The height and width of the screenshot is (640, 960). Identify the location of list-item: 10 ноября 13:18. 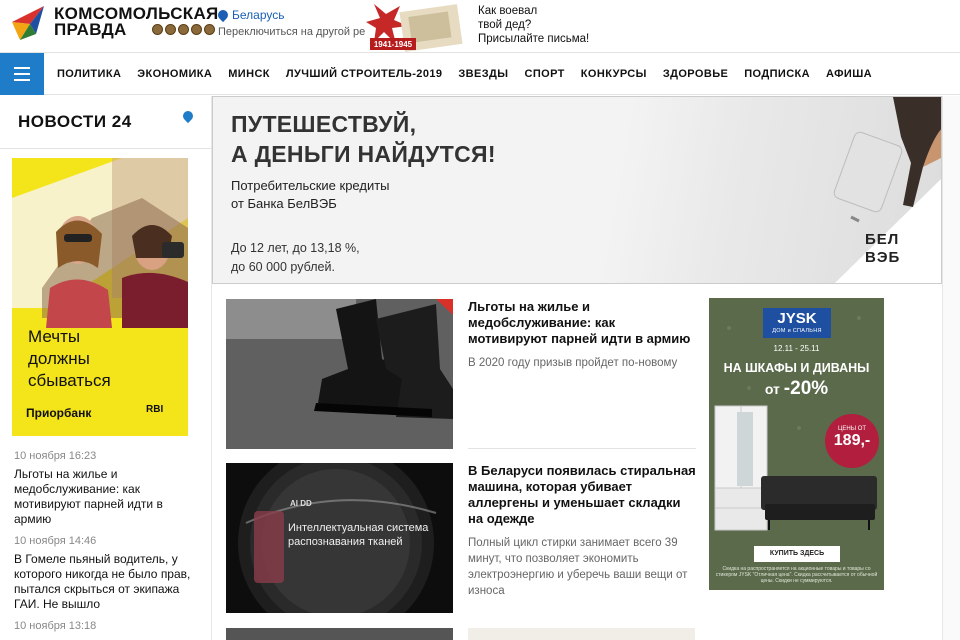
(104, 626).